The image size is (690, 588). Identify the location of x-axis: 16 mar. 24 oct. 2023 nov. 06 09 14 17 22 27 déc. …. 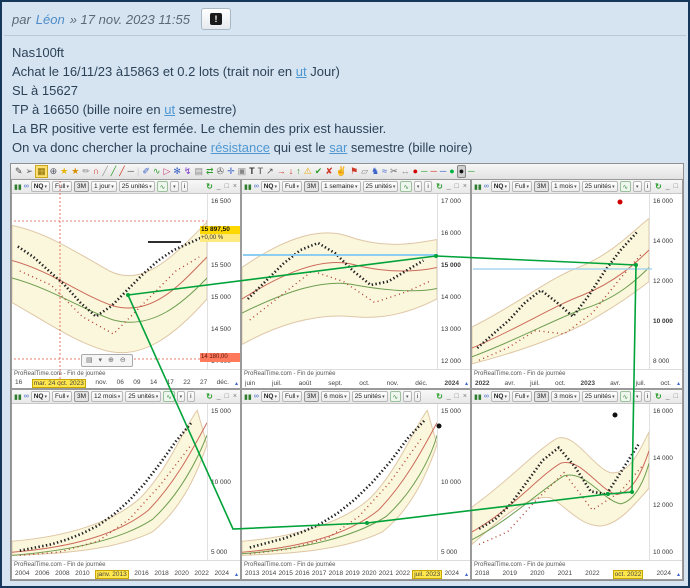
(126, 383).